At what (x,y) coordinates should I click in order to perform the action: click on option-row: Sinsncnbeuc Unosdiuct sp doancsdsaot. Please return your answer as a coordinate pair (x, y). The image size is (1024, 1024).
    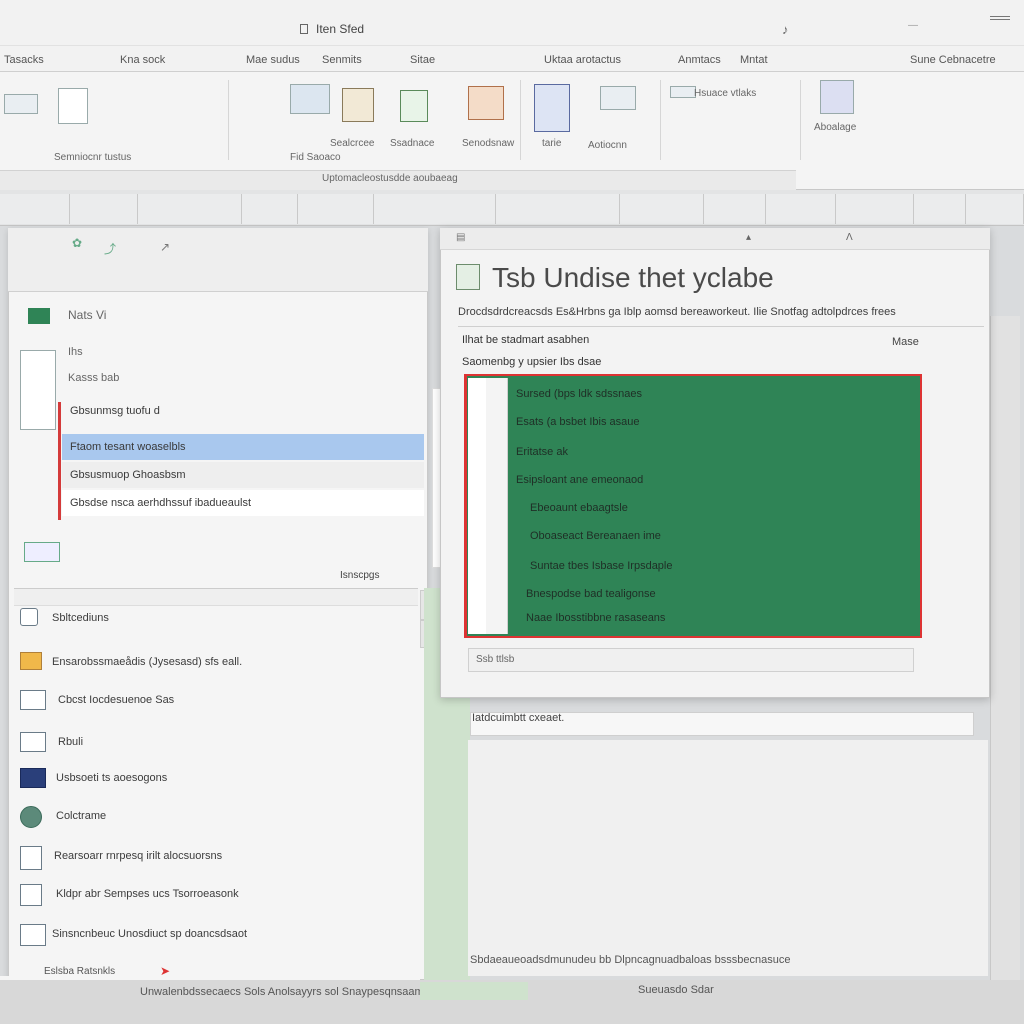
    Looking at the image, I should click on (210, 935).